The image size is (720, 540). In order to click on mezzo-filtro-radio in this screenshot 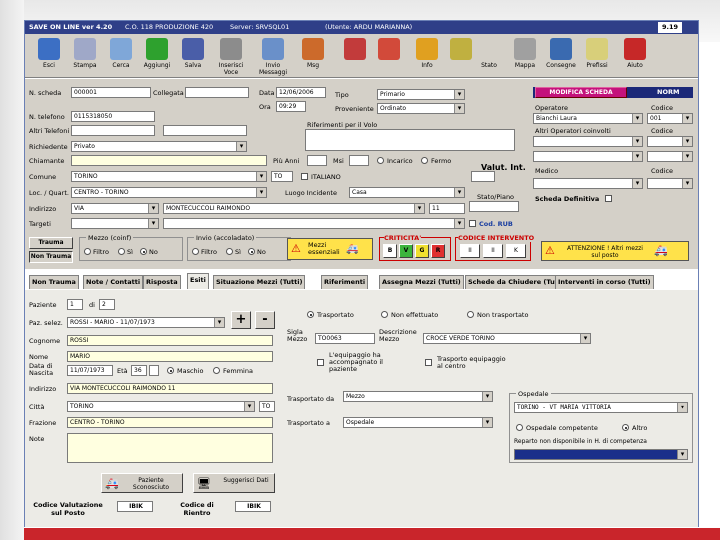, I will do `click(87, 251)`.